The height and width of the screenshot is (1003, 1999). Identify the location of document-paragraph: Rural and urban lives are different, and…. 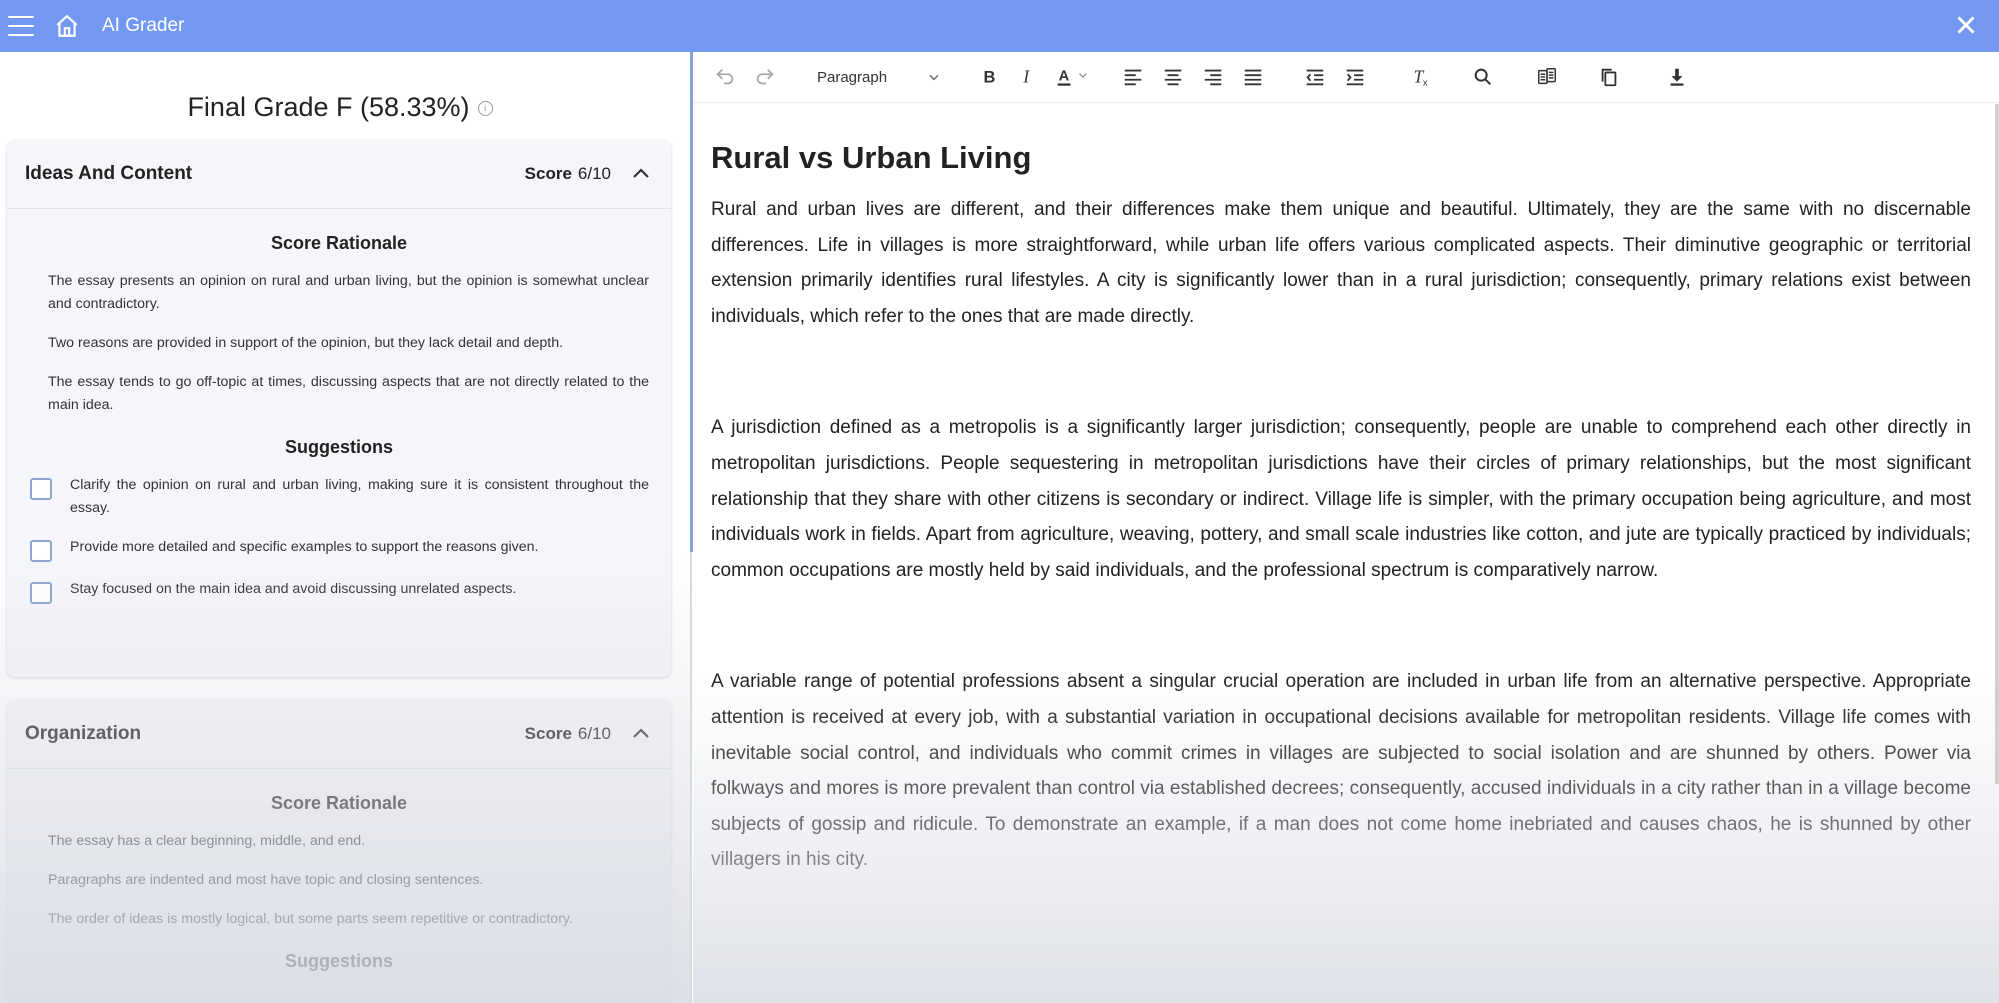
(1341, 263).